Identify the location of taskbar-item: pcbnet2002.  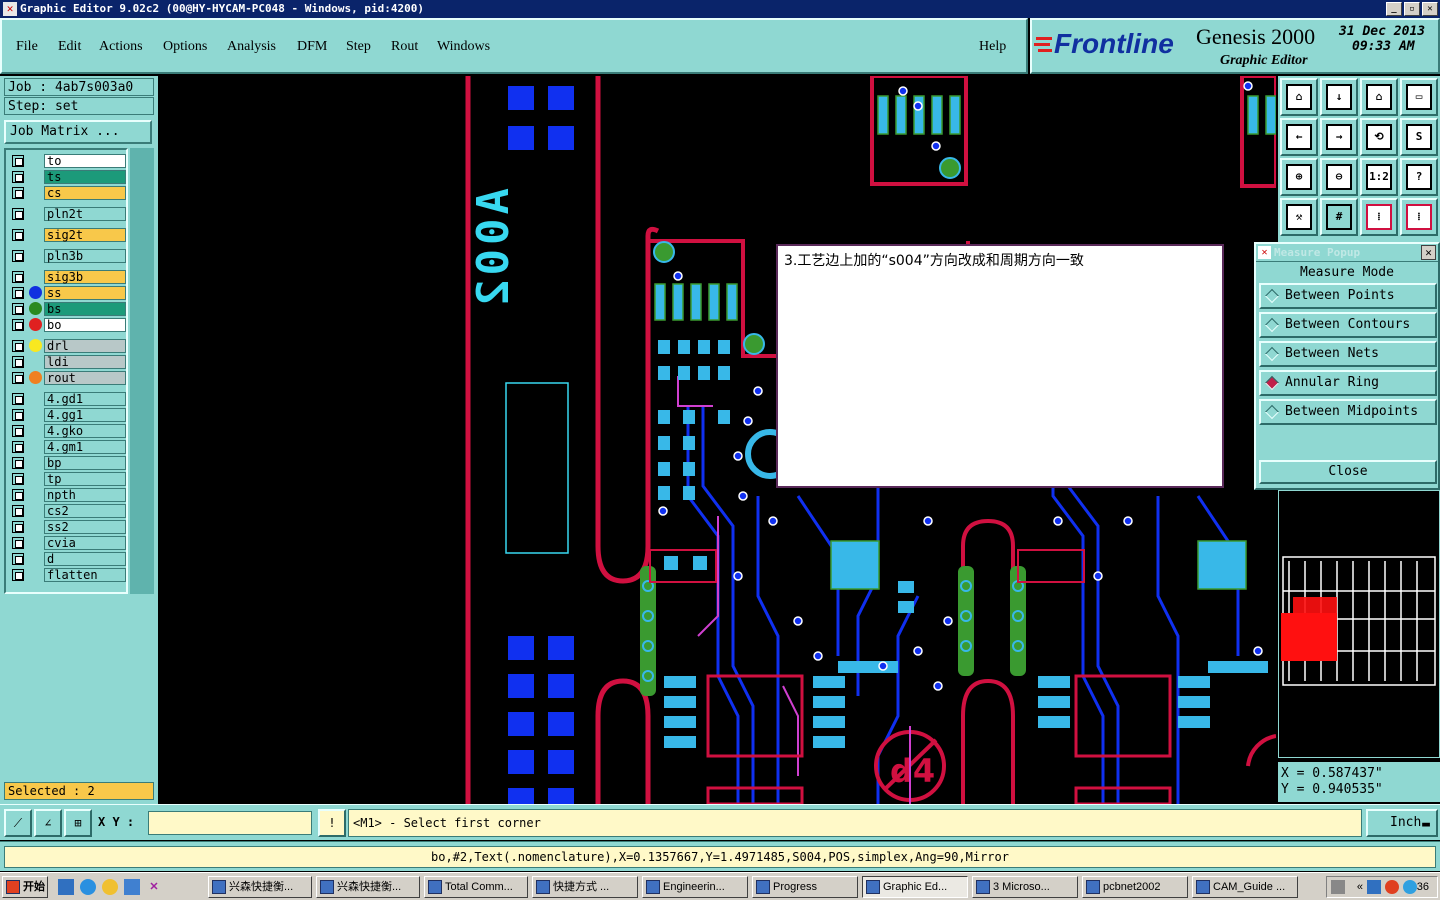
(1135, 887).